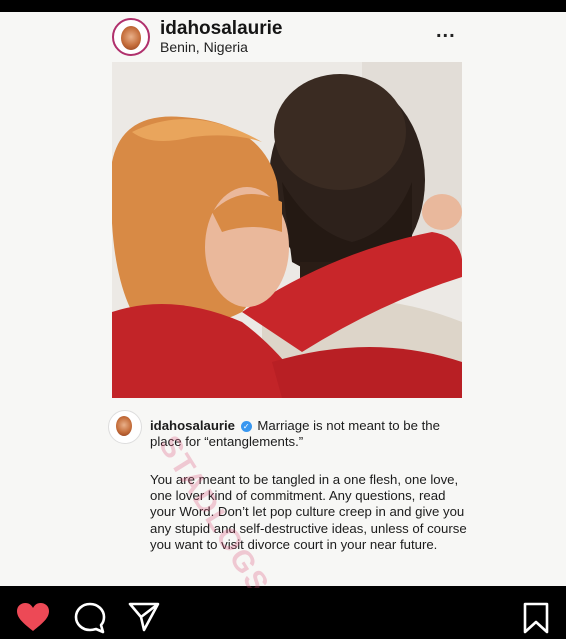 The image size is (566, 639). Describe the element at coordinates (131, 37) in the screenshot. I see `avatar` at that location.